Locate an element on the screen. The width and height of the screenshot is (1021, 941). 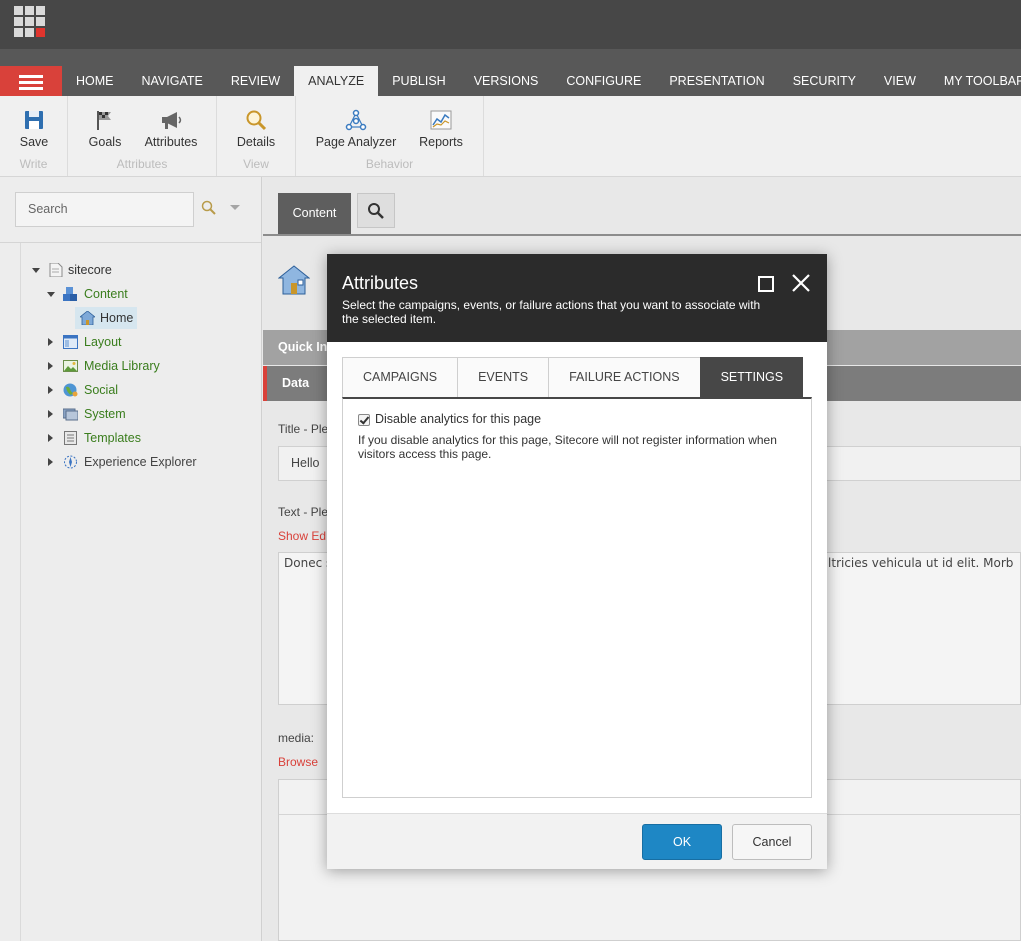
tree-item-home: Home is located at coordinates (110, 318).